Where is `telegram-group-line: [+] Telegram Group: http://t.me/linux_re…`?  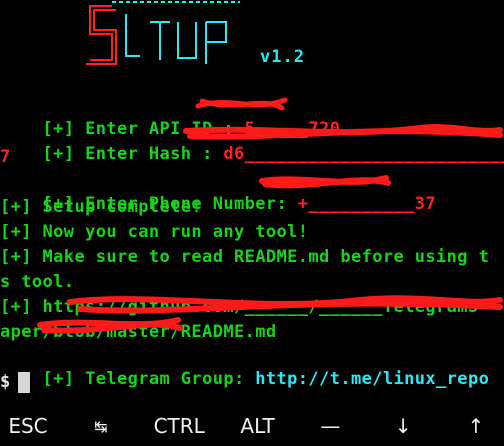
telegram-group-line: [+] Telegram Group: http://t.me/linux_re… is located at coordinates (244, 373).